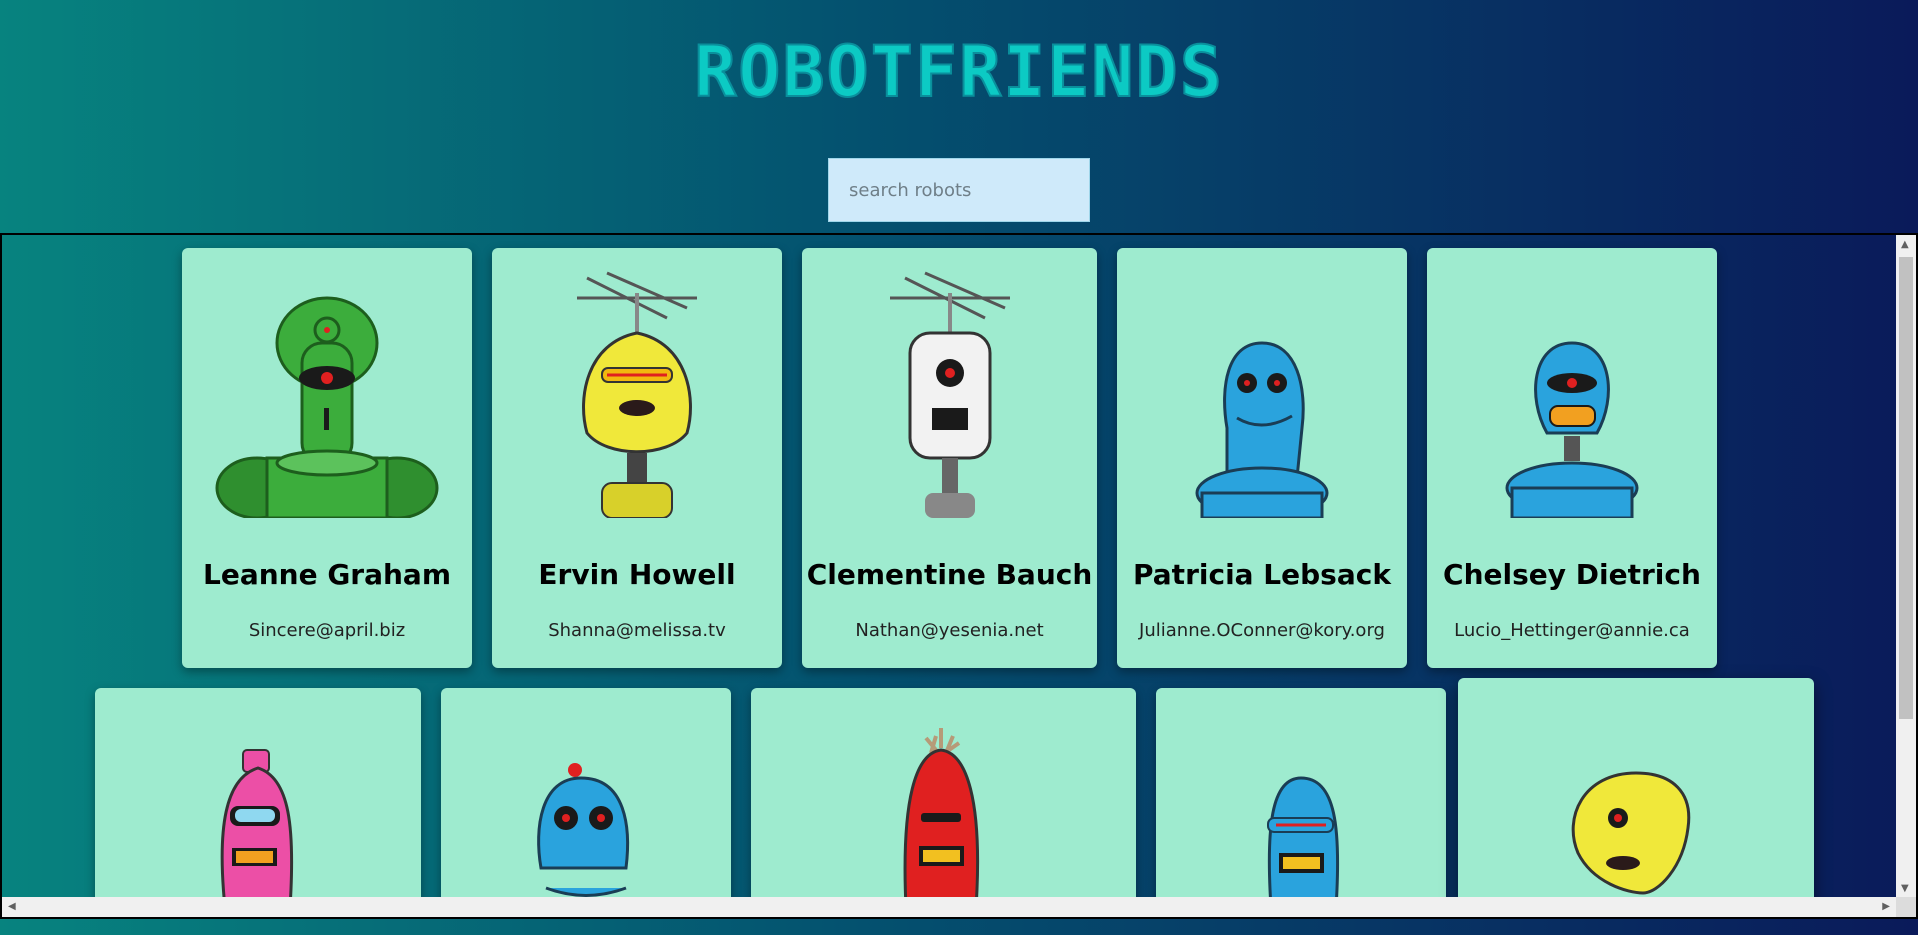  What do you see at coordinates (1906, 488) in the screenshot?
I see `vertical-scroll-thumb` at bounding box center [1906, 488].